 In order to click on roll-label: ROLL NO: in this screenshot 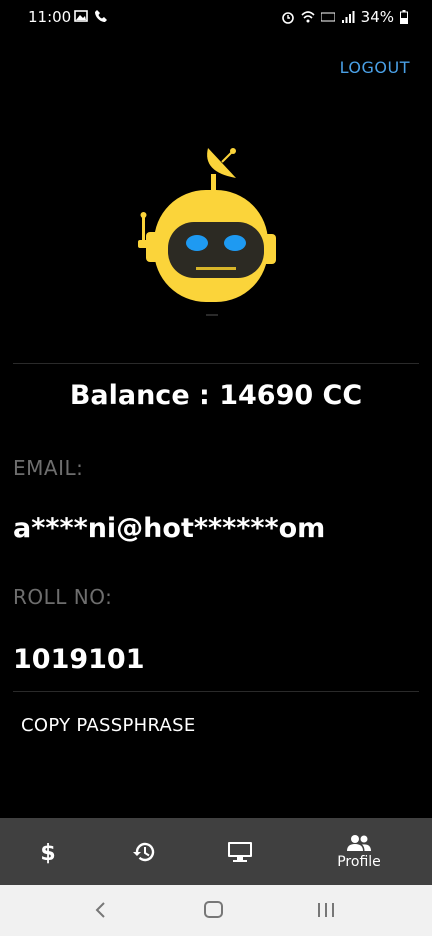, I will do `click(63, 597)`.